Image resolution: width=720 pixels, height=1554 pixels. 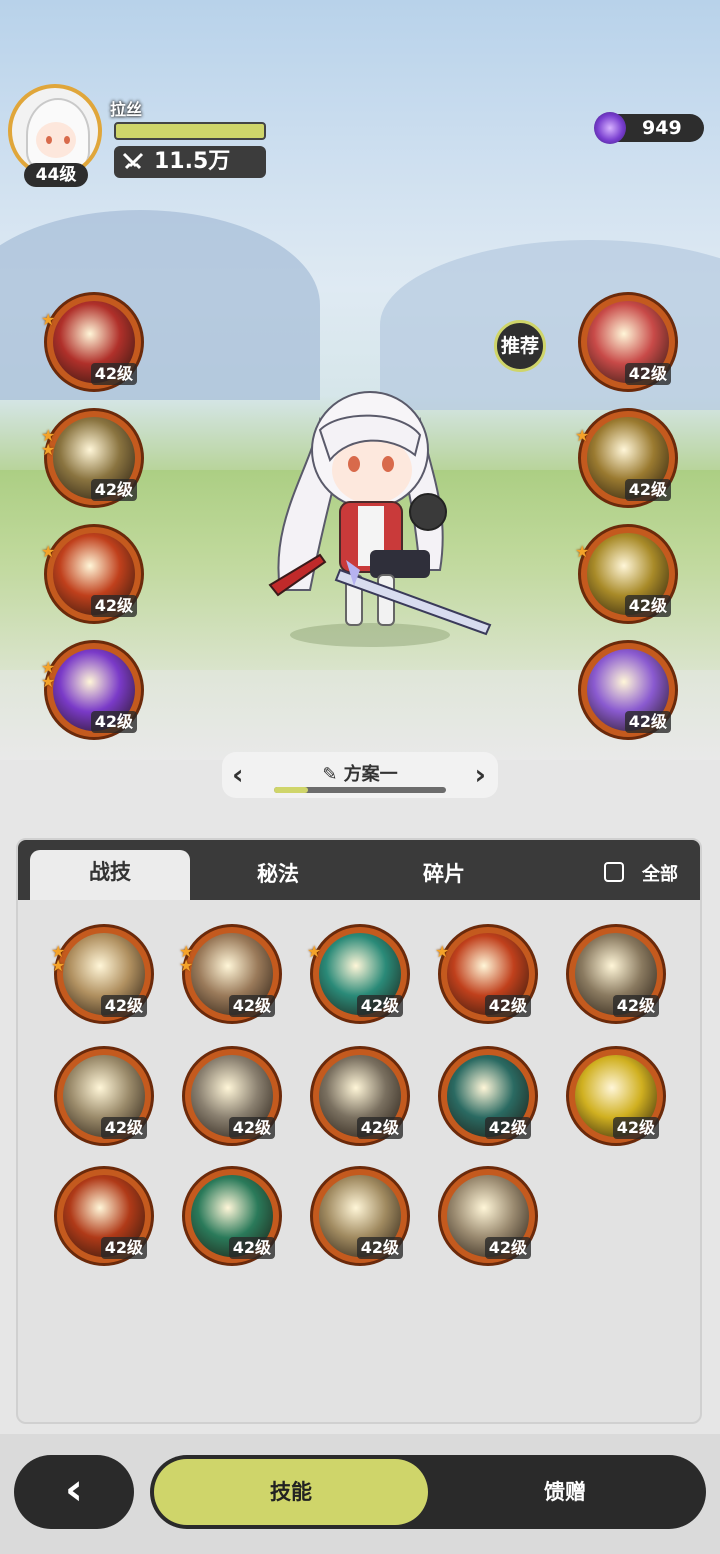 I want to click on recommend-button: 推荐, so click(x=520, y=346).